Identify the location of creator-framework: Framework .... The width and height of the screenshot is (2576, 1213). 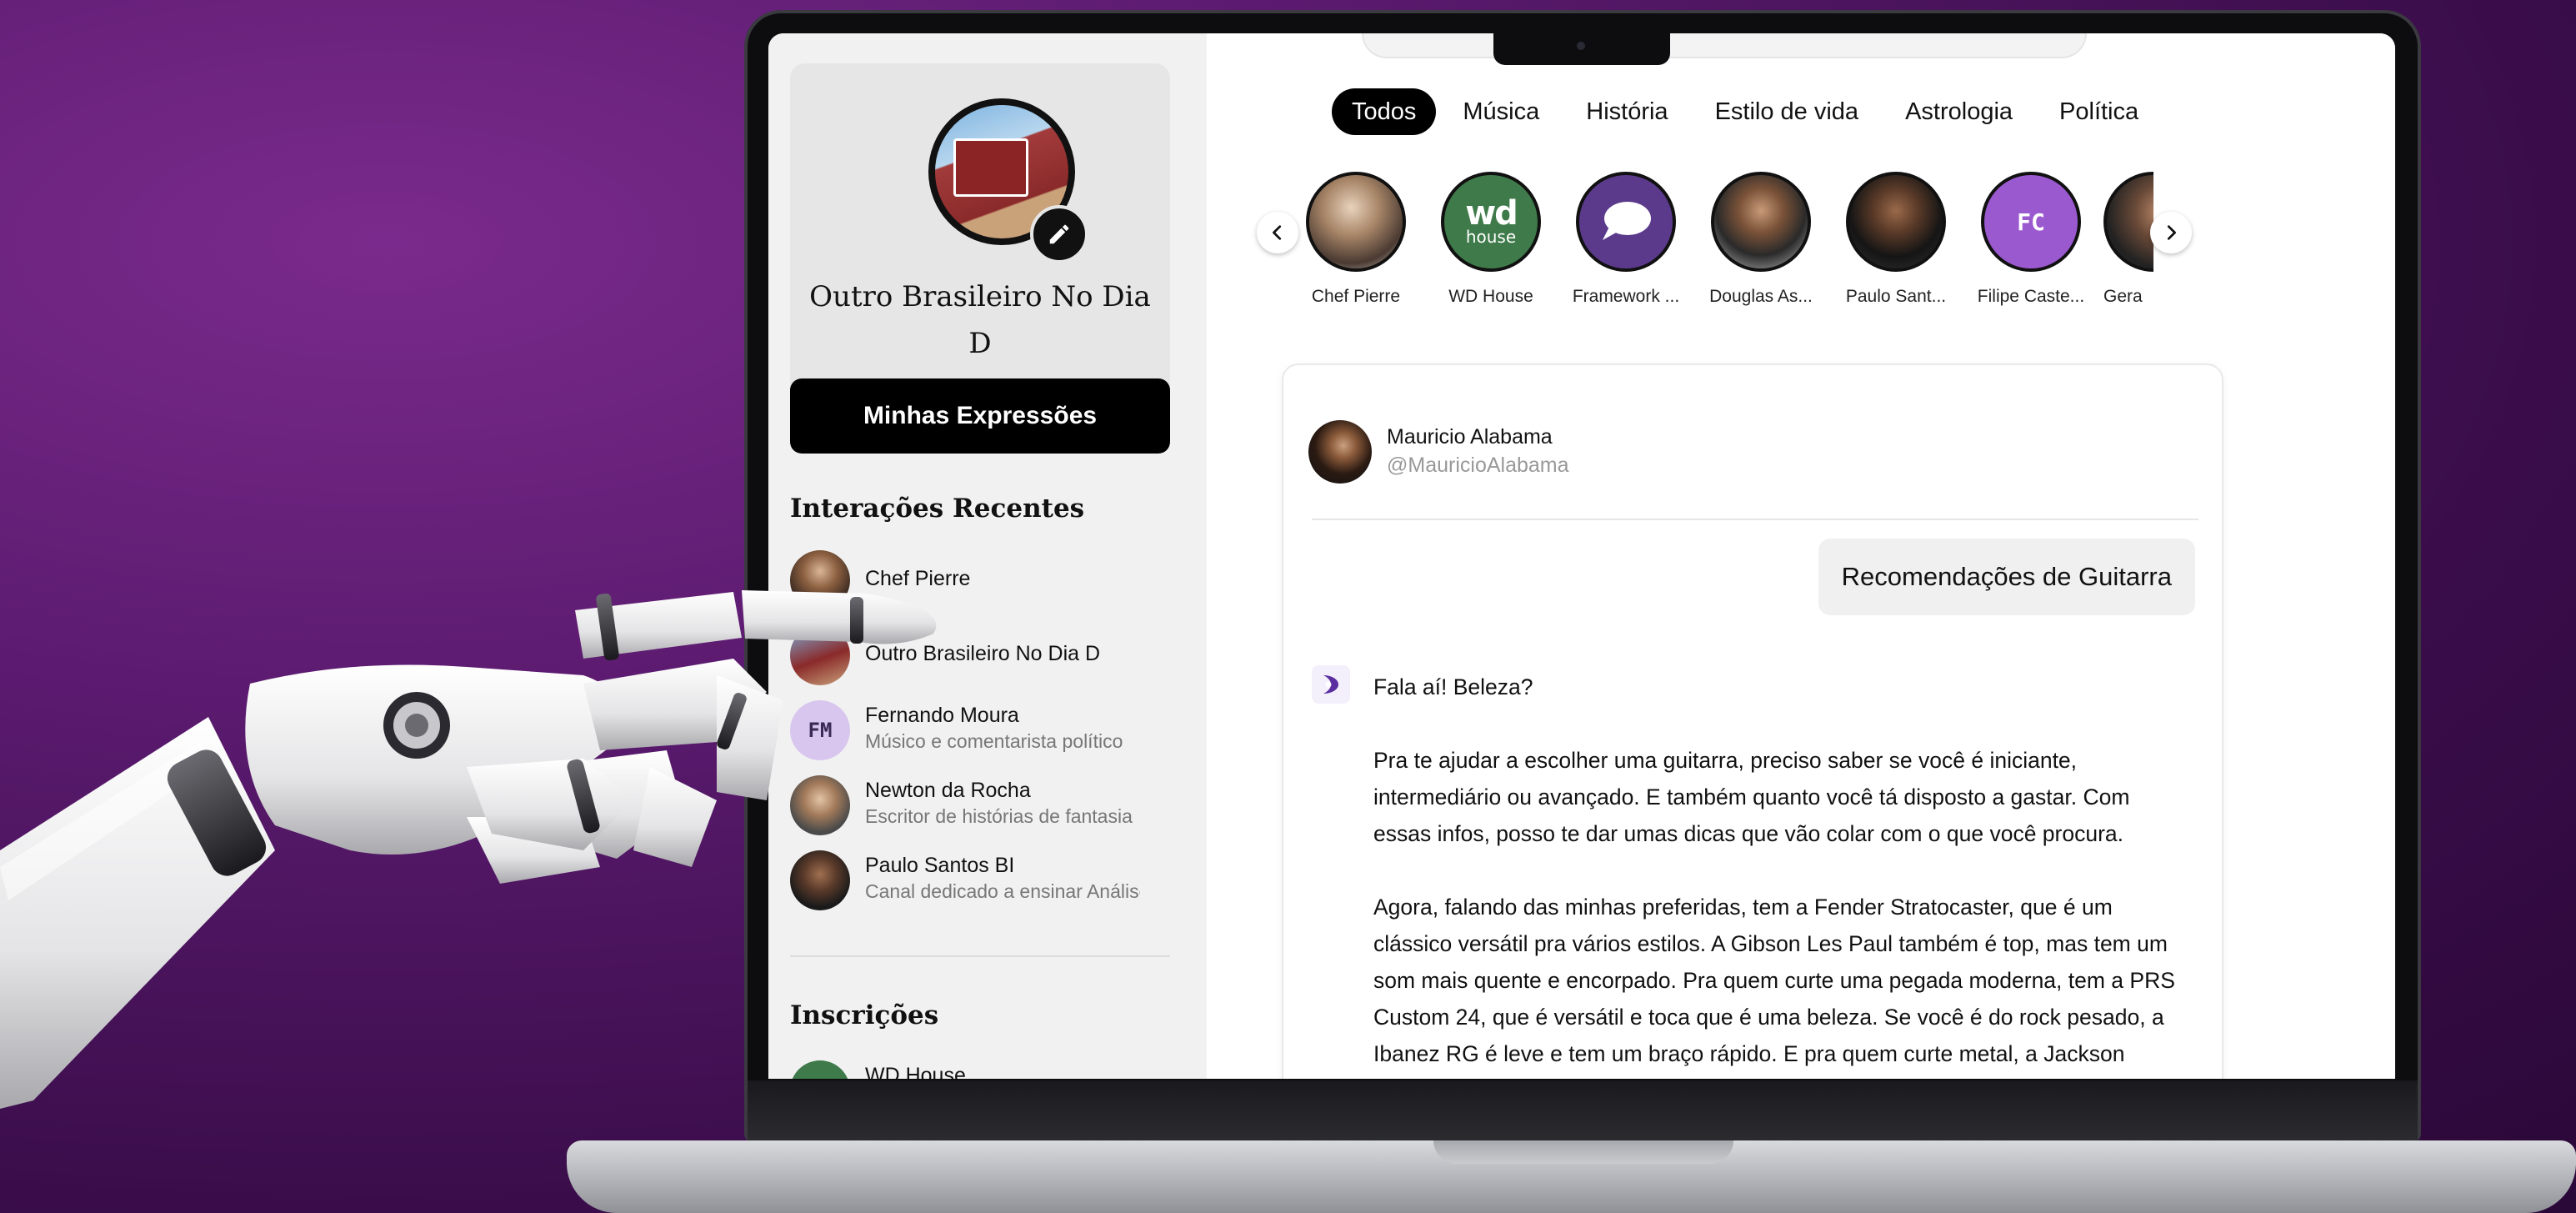
(1626, 240).